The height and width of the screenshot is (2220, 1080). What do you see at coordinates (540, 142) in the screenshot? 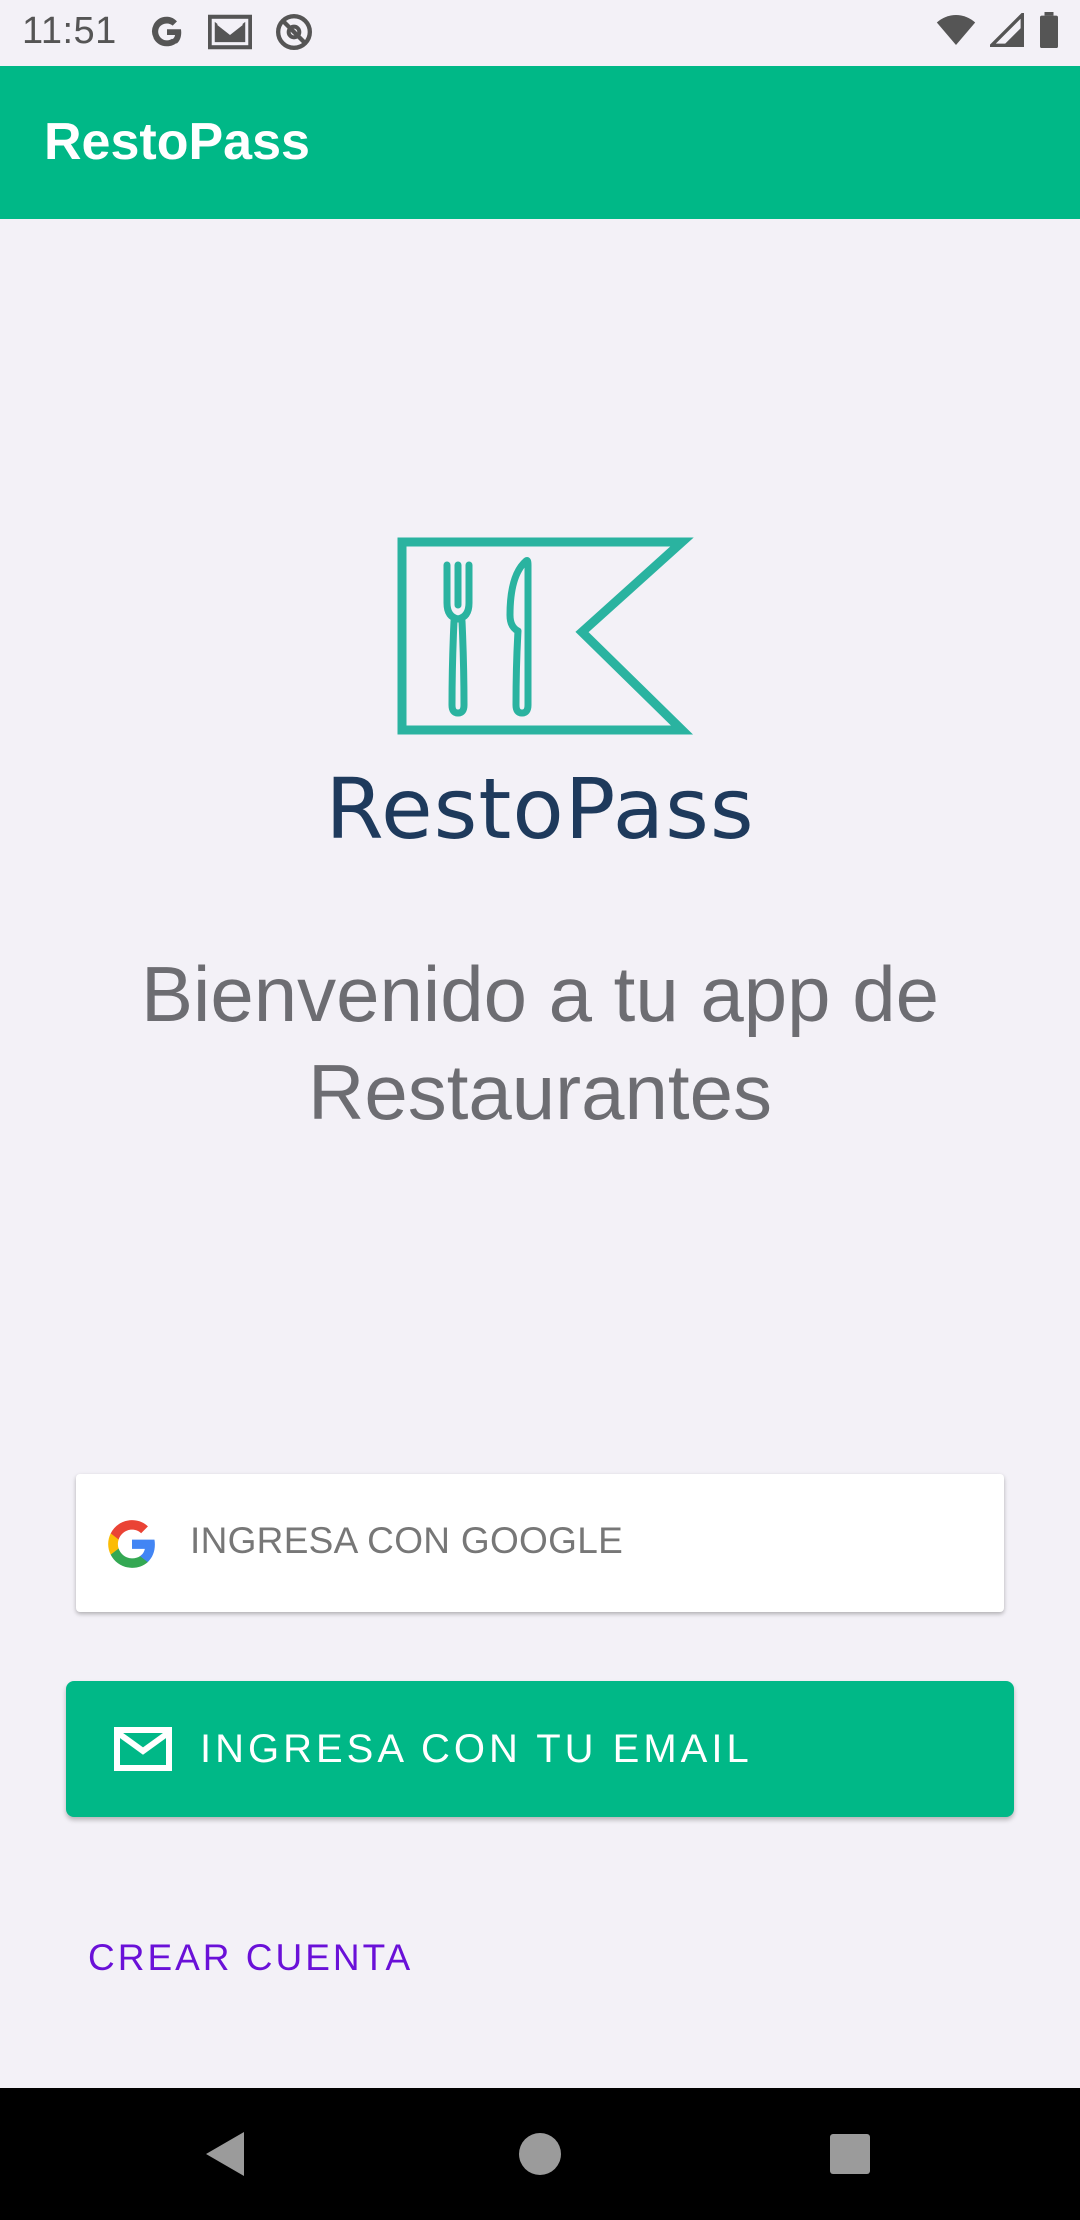
I see `app-bar: RestoPass` at bounding box center [540, 142].